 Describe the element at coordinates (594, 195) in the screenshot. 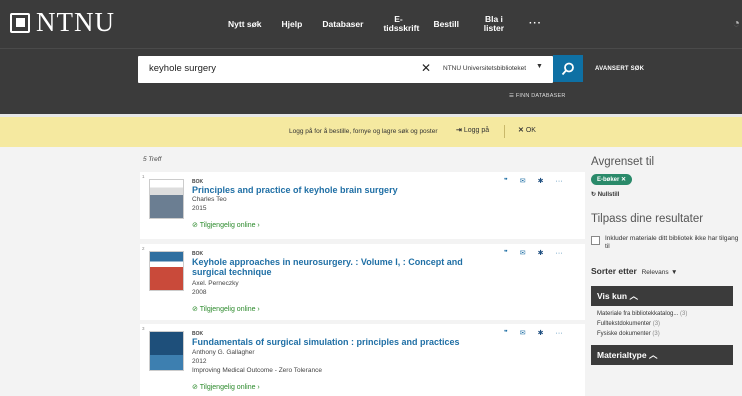

I see `reset-icon: ↻` at that location.